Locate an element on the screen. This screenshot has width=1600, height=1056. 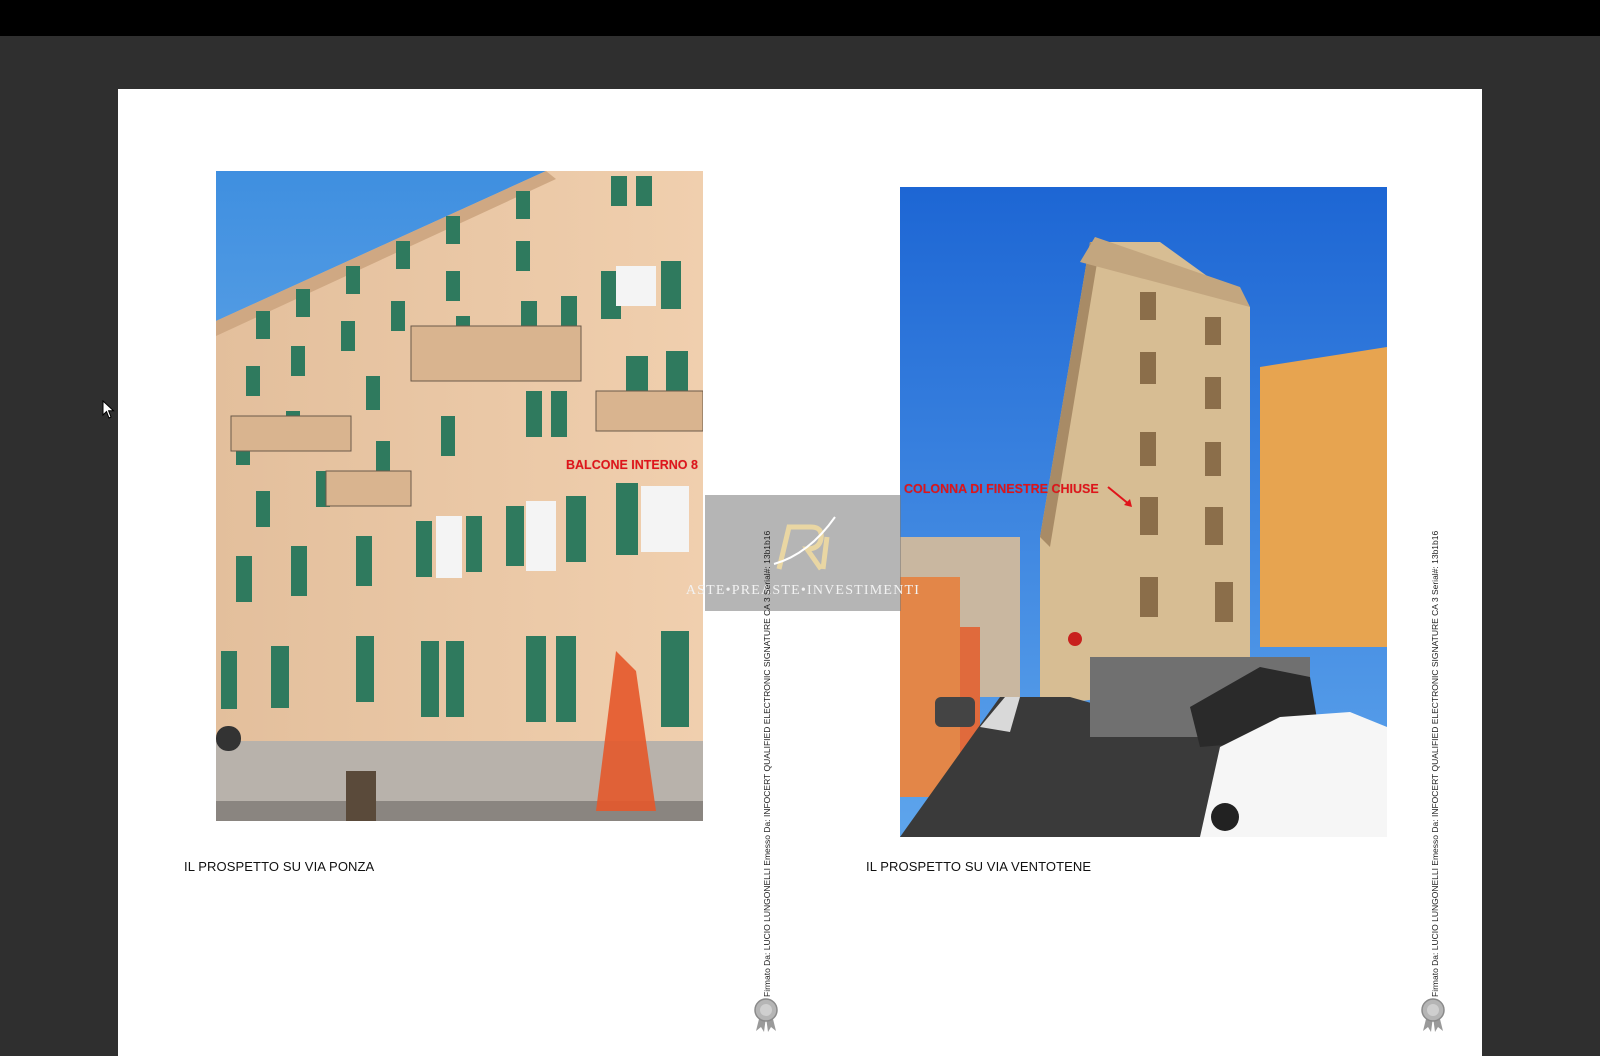
photo-label-colonna: COLONNA DI FINESTRE CHIUSE is located at coordinates (1001, 489).